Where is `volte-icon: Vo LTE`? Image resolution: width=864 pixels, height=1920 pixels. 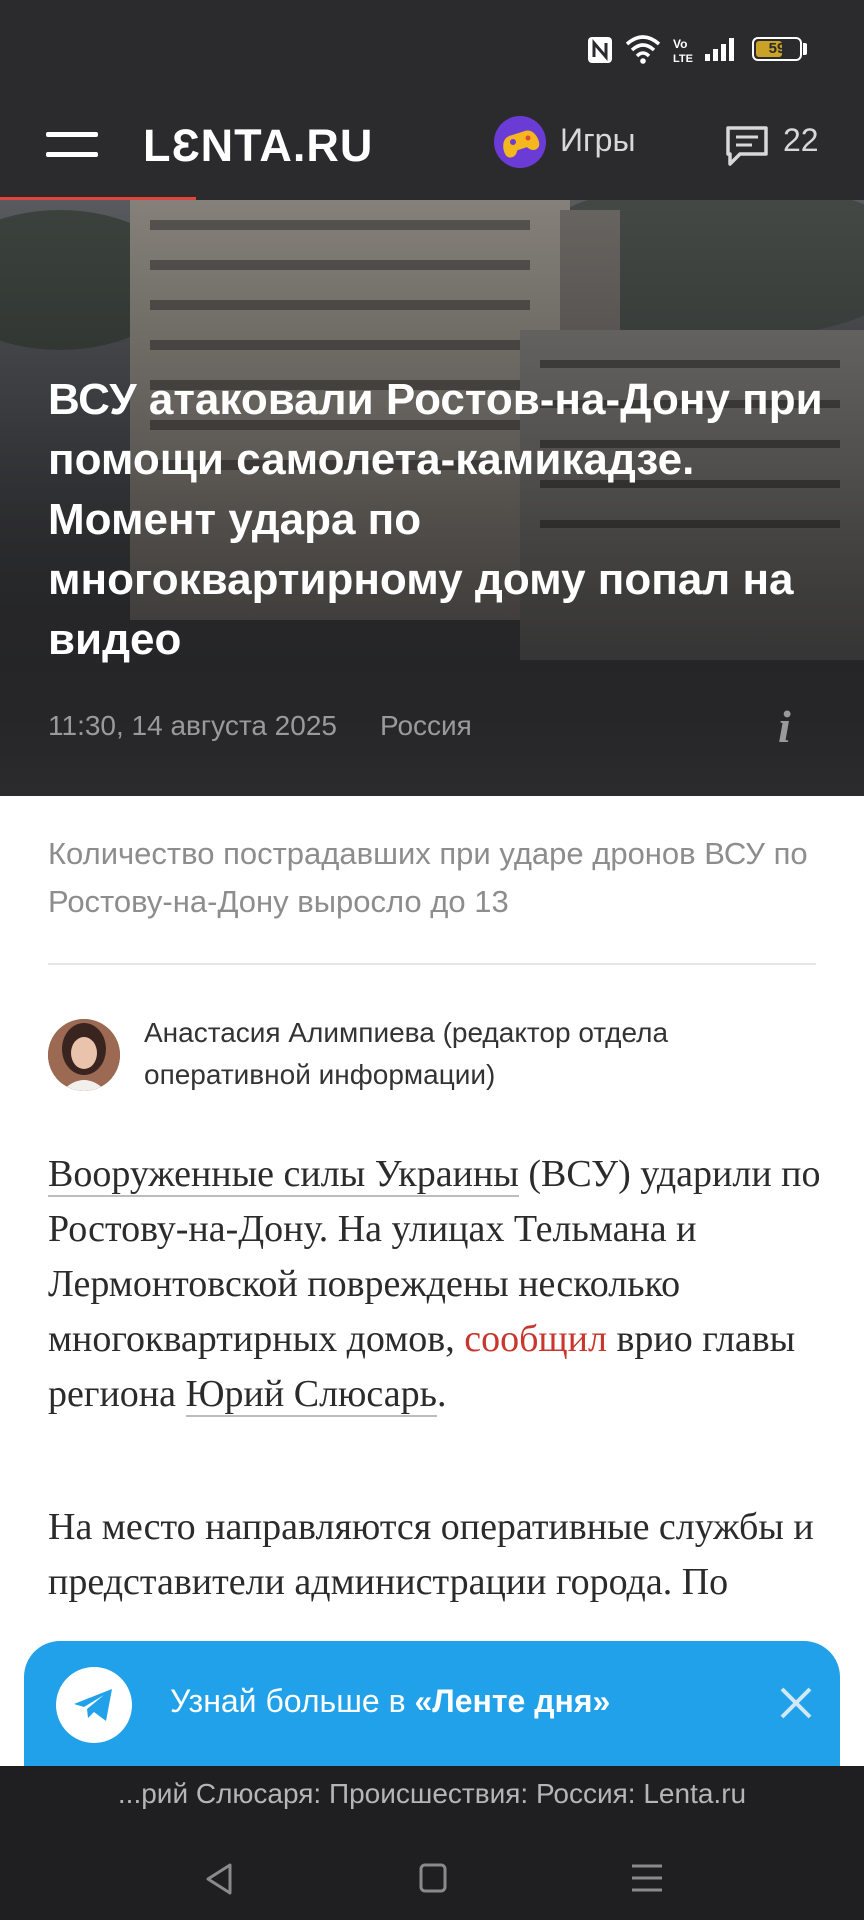 volte-icon: Vo LTE is located at coordinates (683, 50).